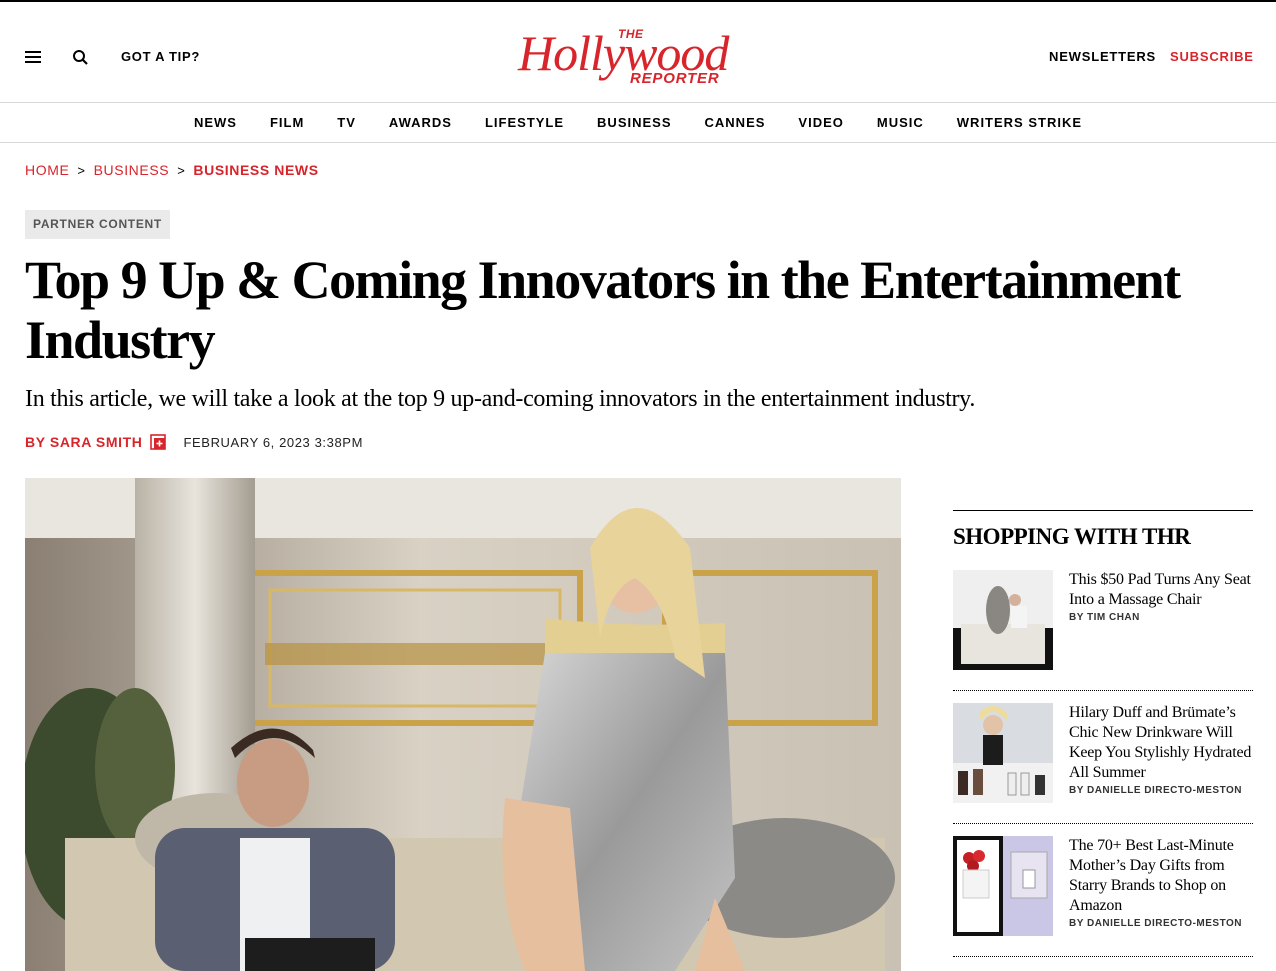  I want to click on nav-item-film: FILM, so click(287, 122).